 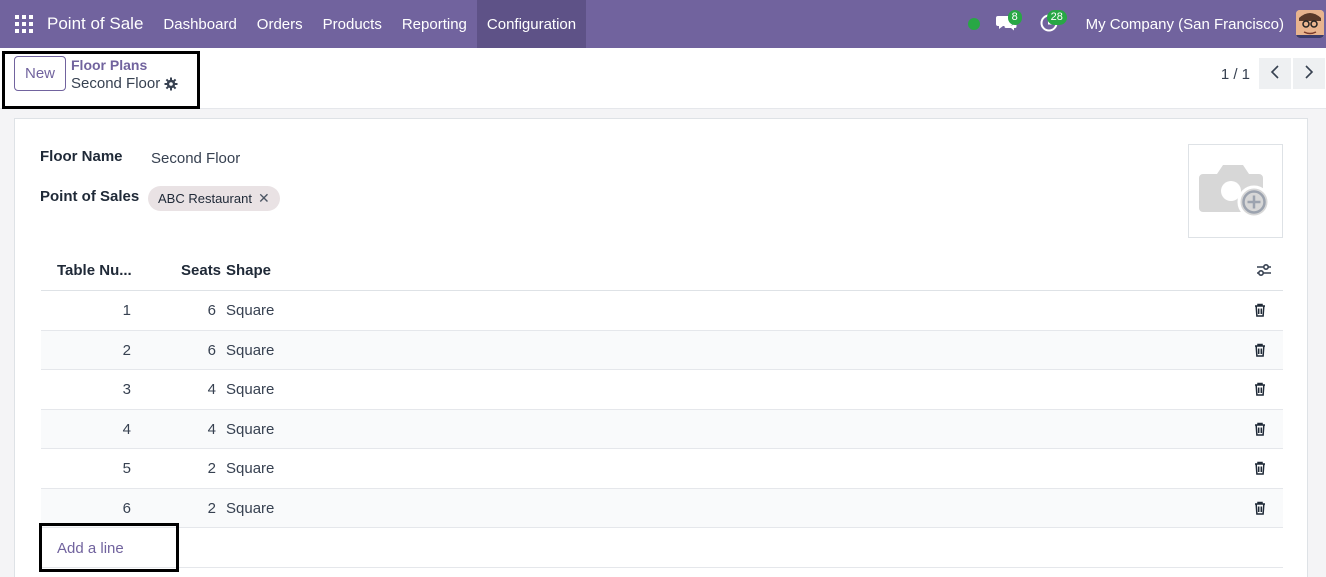 I want to click on camera-add-icon, so click(x=1235, y=191).